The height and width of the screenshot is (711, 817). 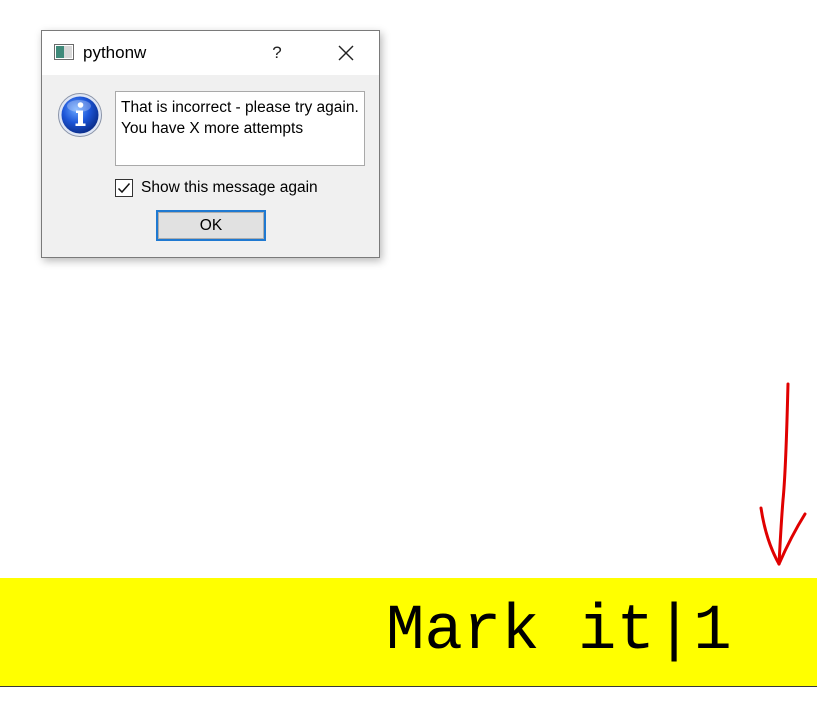 What do you see at coordinates (559, 632) in the screenshot?
I see `display-text: Mark it|1` at bounding box center [559, 632].